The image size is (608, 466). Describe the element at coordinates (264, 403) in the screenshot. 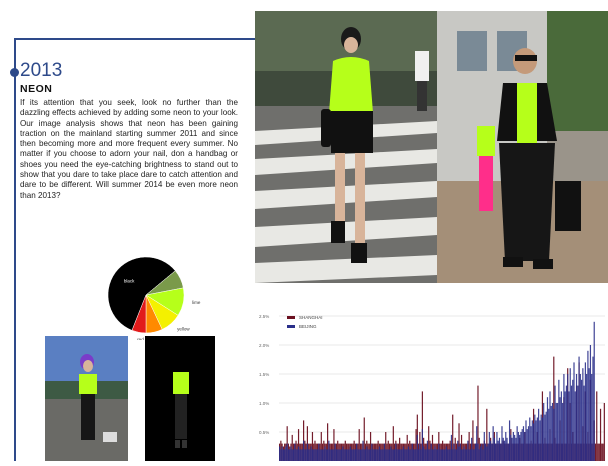

I see `y-tick-label: 1.0%` at that location.